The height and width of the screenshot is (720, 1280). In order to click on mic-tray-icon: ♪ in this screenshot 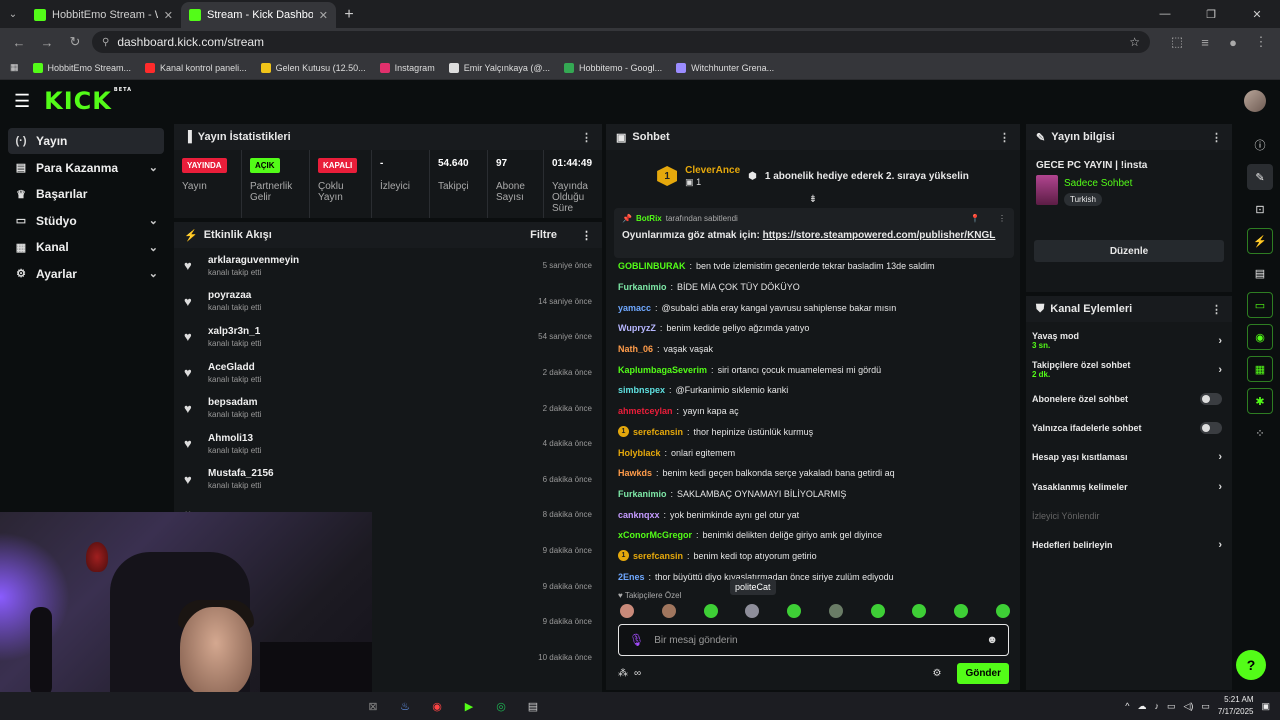, I will do `click(1156, 706)`.